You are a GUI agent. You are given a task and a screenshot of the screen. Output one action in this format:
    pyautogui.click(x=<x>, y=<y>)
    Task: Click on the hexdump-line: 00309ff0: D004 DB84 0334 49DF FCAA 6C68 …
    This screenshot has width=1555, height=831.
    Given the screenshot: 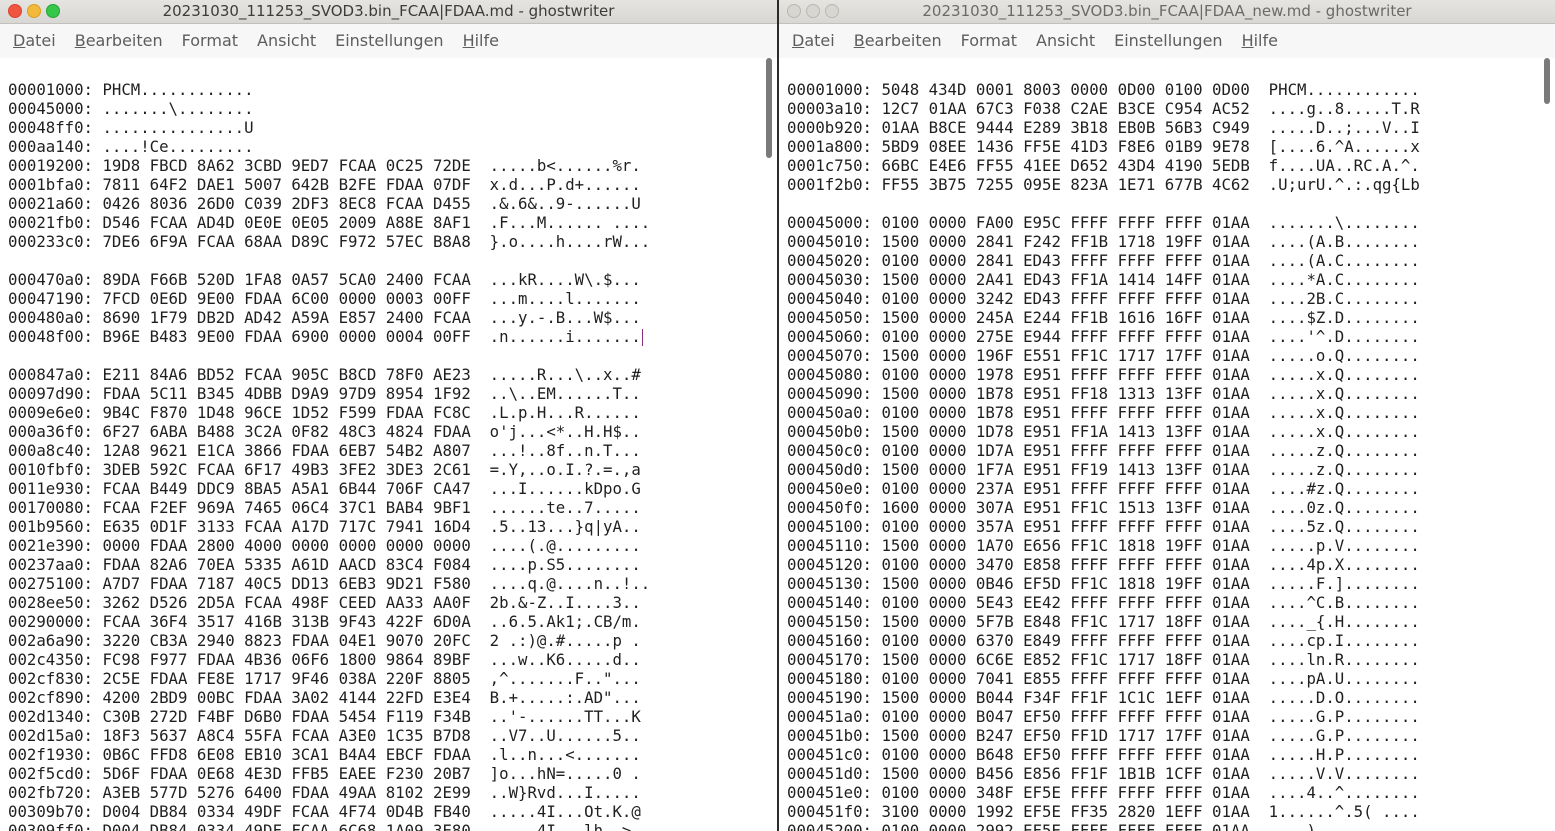 What is the action you would take?
    pyautogui.click(x=329, y=826)
    